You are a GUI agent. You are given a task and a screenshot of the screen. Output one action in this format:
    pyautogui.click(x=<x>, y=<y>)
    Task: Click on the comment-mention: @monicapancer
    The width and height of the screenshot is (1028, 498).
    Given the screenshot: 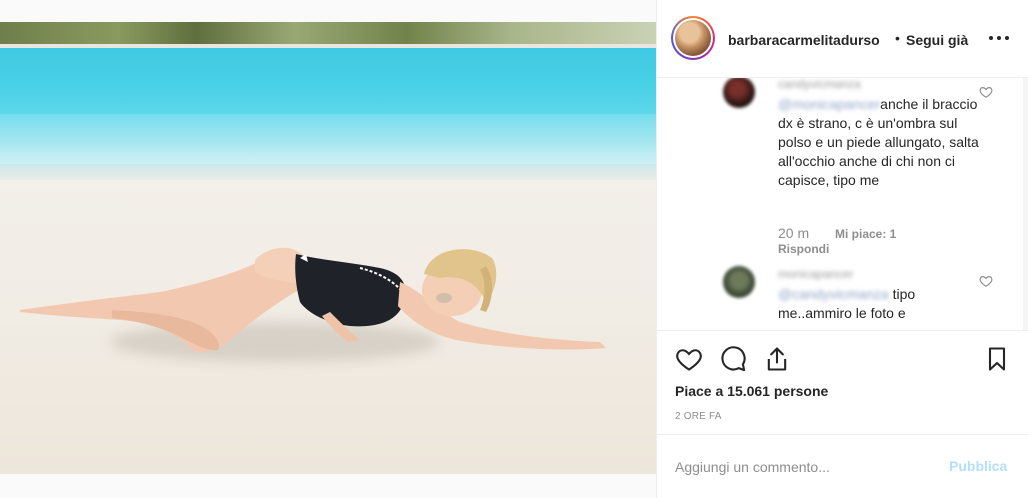 What is the action you would take?
    pyautogui.click(x=829, y=104)
    